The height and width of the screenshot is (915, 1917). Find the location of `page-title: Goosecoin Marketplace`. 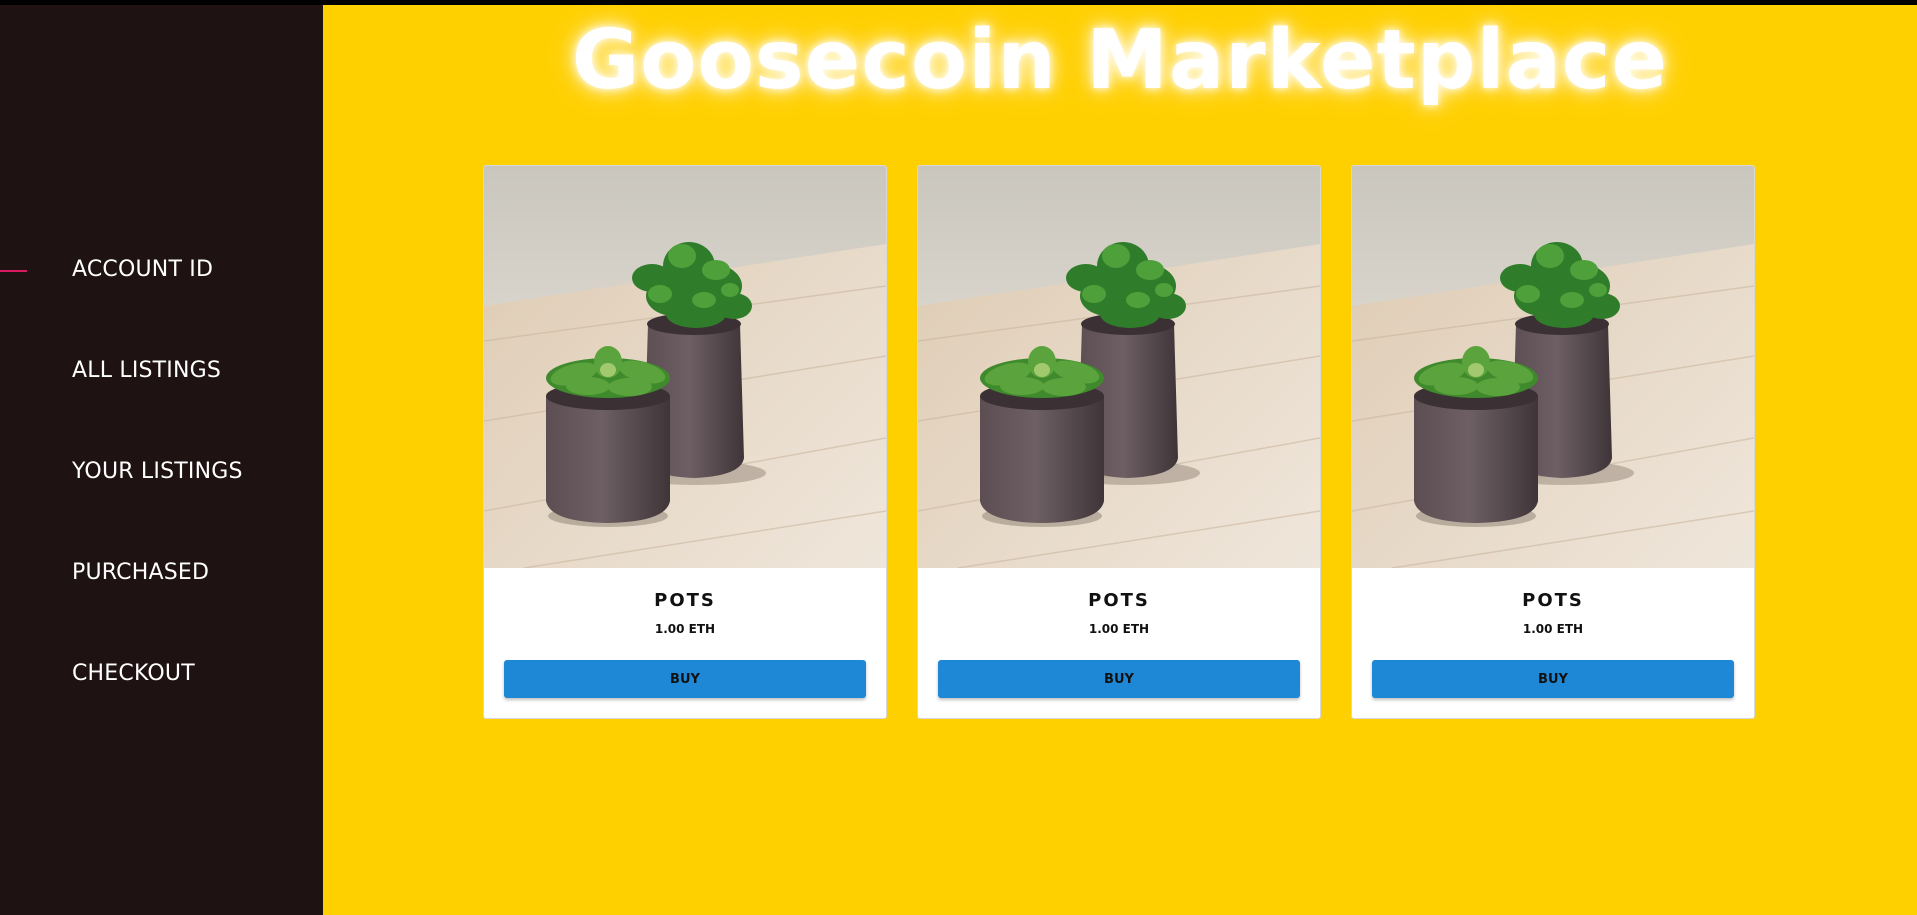

page-title: Goosecoin Marketplace is located at coordinates (1120, 60).